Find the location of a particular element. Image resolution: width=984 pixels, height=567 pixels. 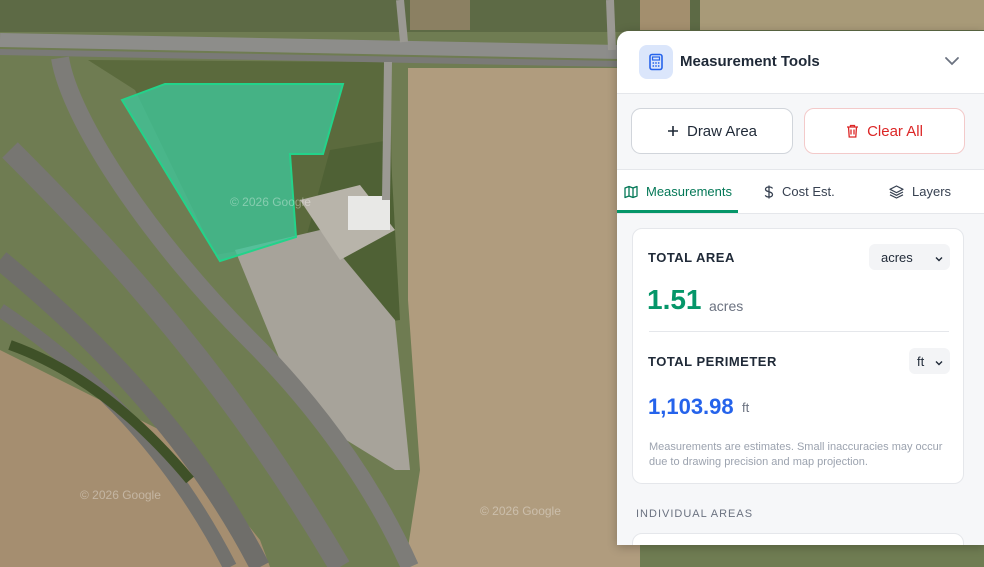

area-unit-select: acres is located at coordinates (909, 257).